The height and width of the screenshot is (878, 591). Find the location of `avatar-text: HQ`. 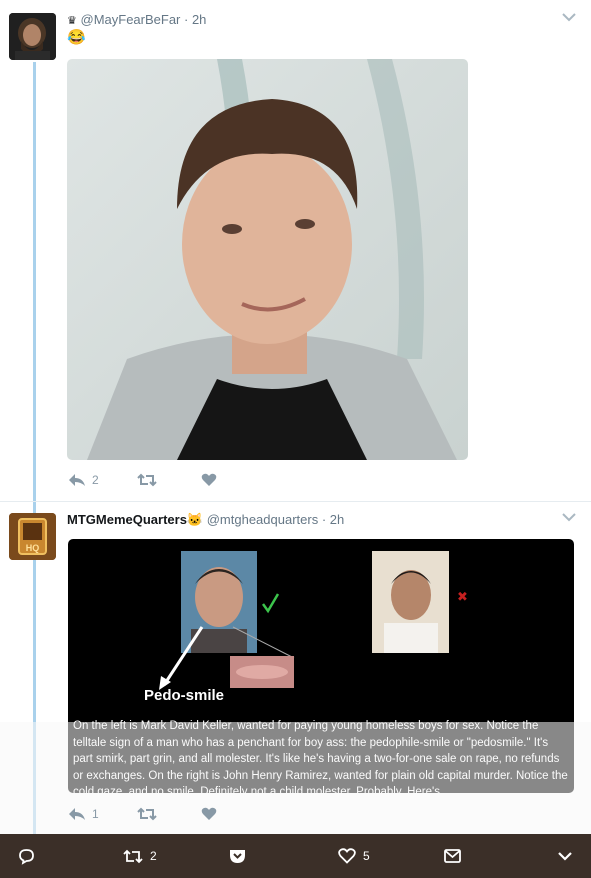

avatar-text: HQ is located at coordinates (33, 548).